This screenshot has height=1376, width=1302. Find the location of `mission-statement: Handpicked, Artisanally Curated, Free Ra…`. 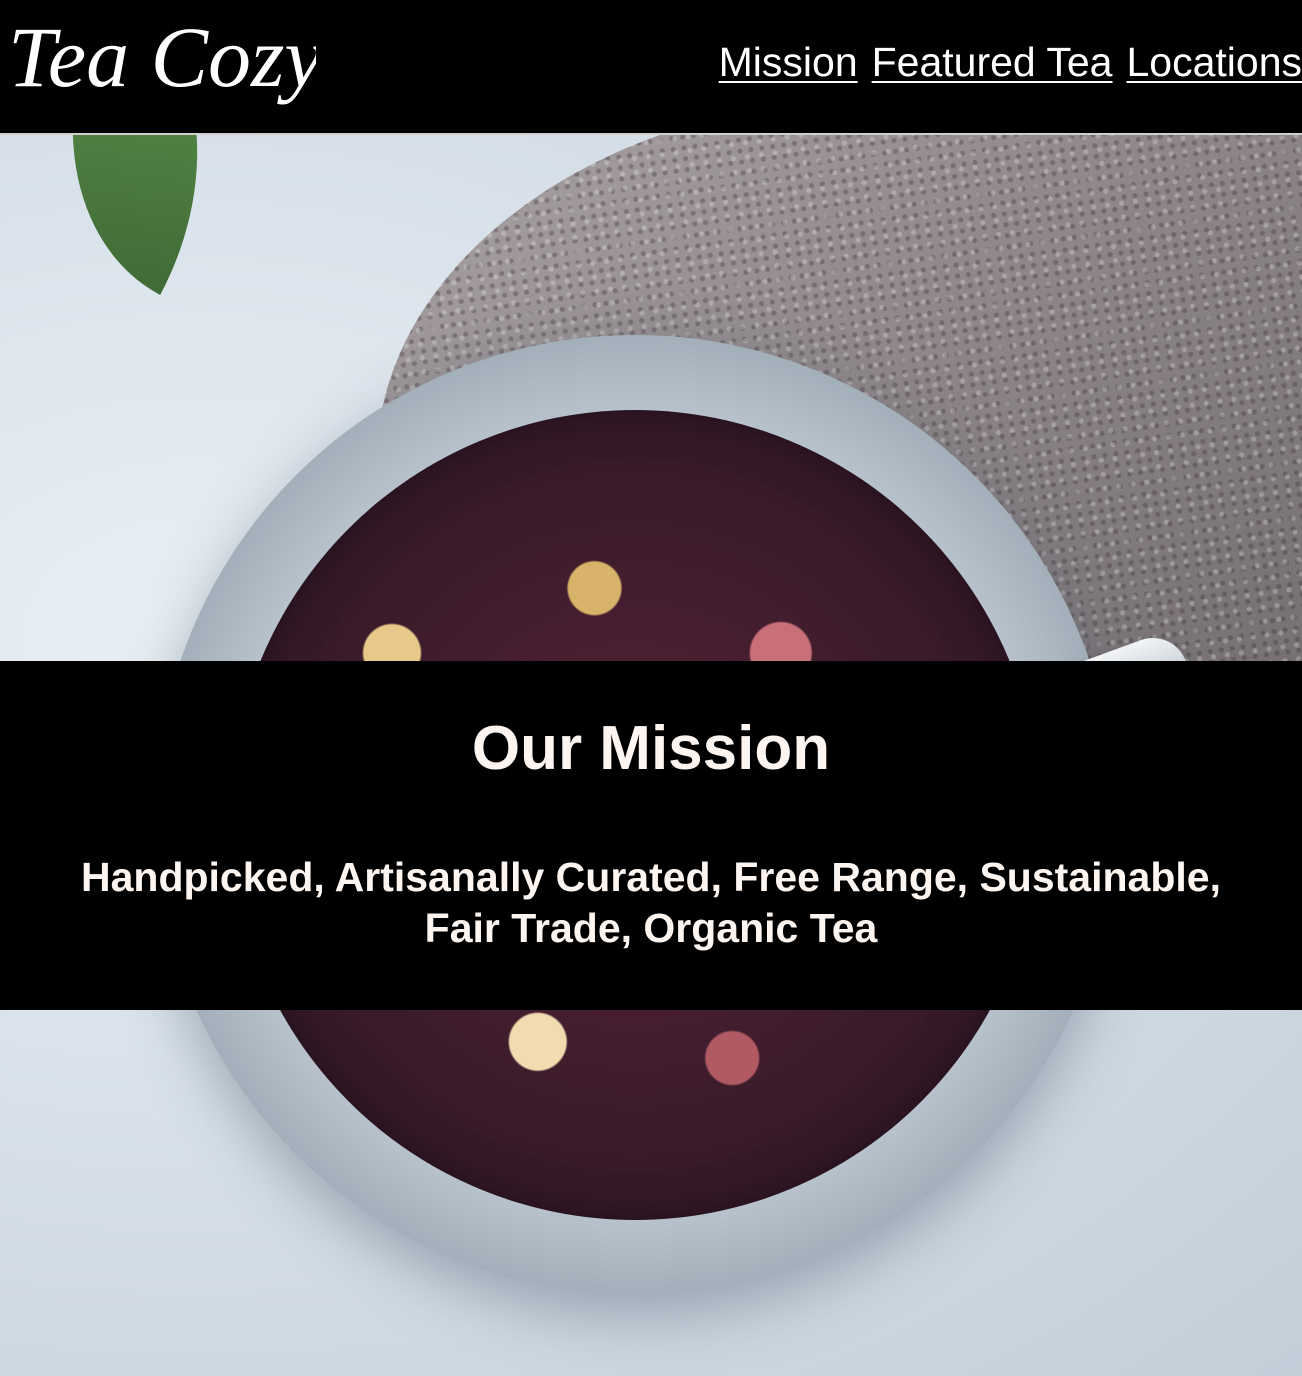

mission-statement: Handpicked, Artisanally Curated, Free Ra… is located at coordinates (651, 903).